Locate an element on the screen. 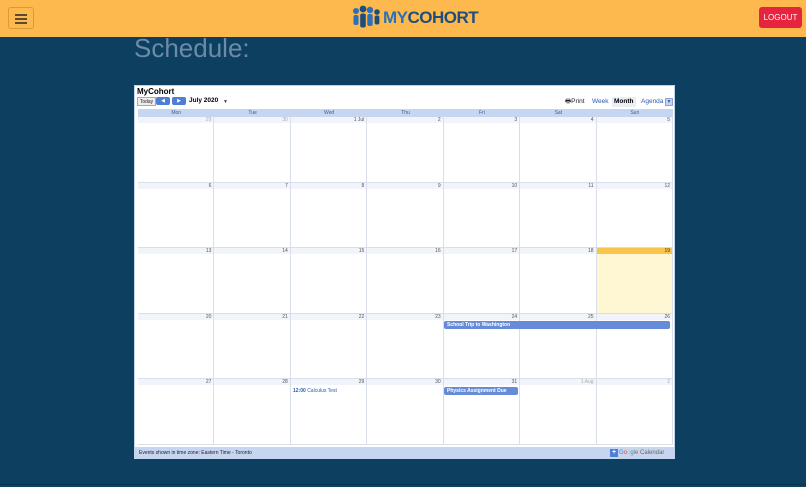 This screenshot has width=806, height=487. print-button: 🖶Print is located at coordinates (575, 102).